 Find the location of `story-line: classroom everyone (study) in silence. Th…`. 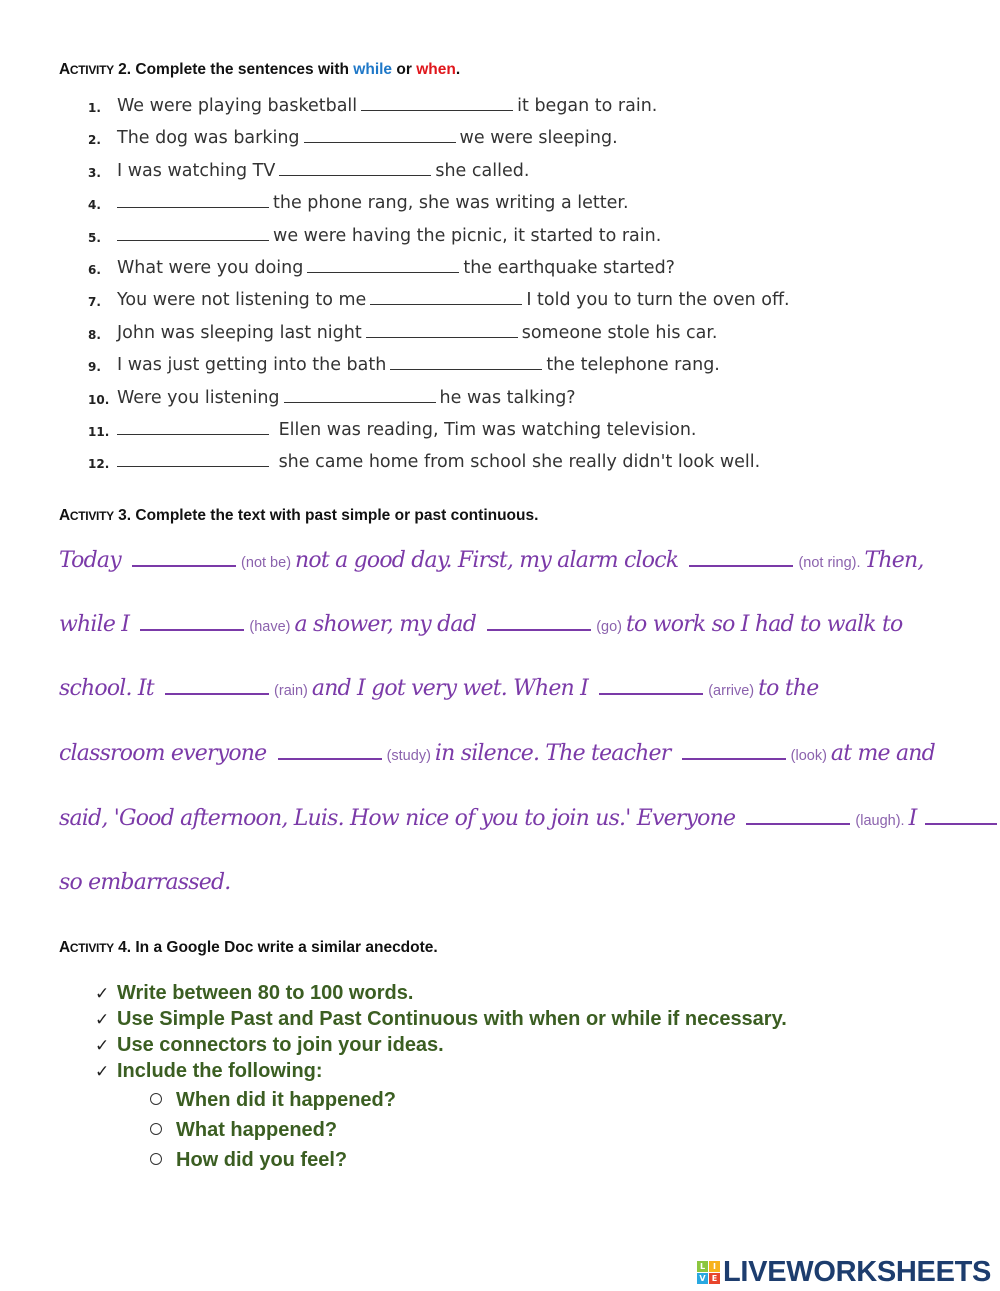

story-line: classroom everyone (study) in silence. Th… is located at coordinates (497, 753).